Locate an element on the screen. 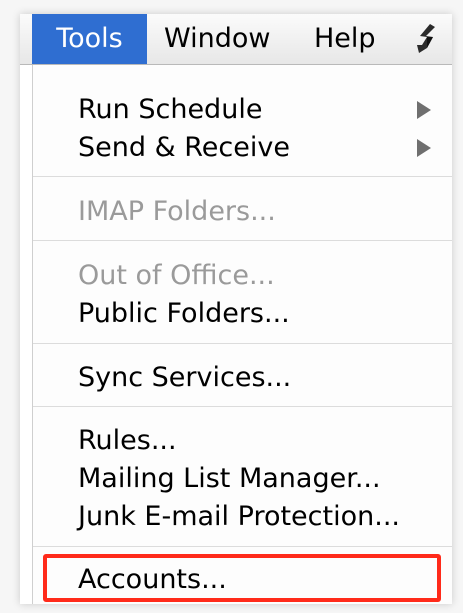  accounts-highlight-box is located at coordinates (242, 578).